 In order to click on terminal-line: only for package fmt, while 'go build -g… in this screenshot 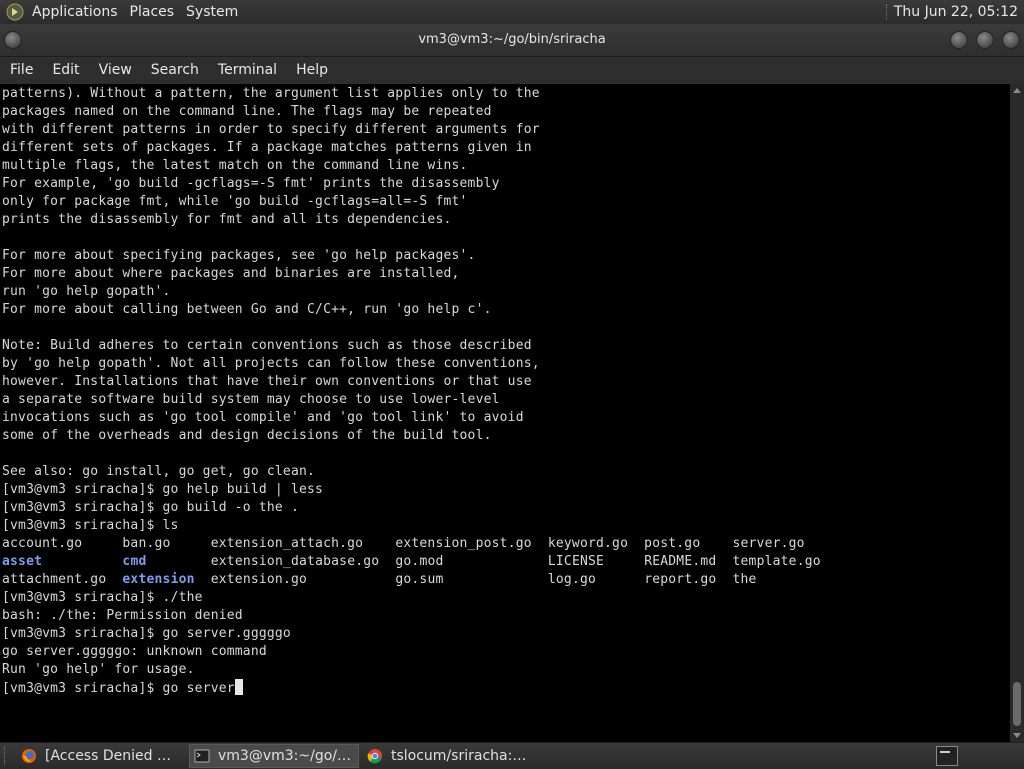, I will do `click(235, 201)`.